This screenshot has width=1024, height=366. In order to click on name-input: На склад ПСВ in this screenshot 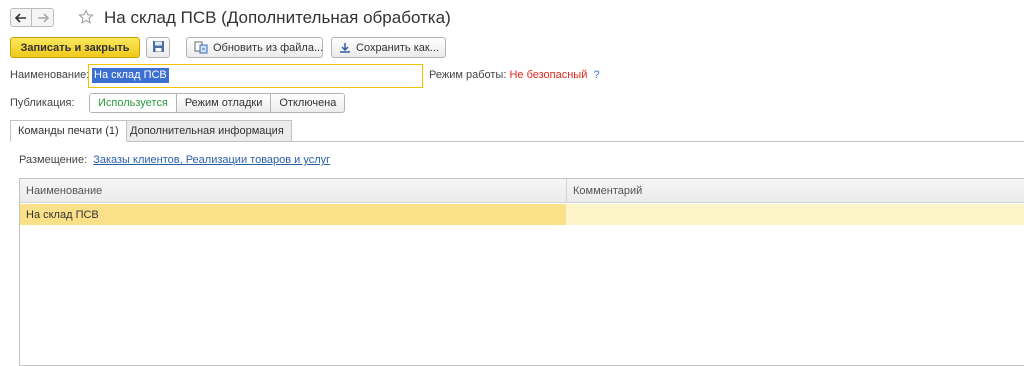, I will do `click(255, 76)`.